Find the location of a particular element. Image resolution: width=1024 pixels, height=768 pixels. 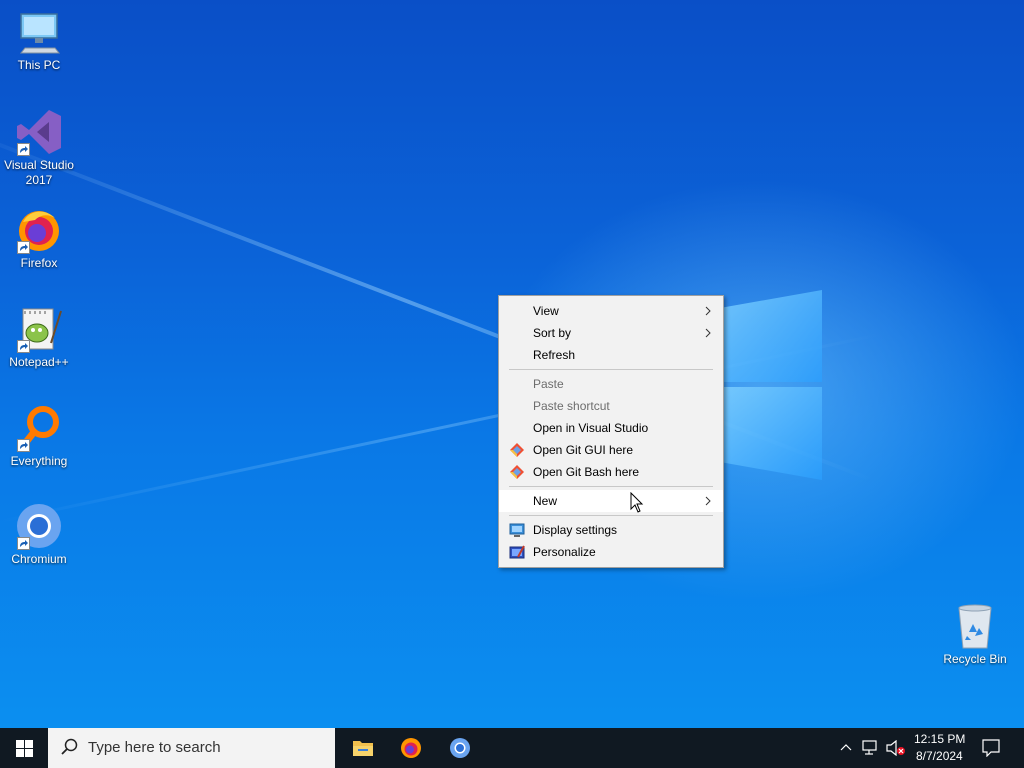

menu-item-paste: Paste is located at coordinates (611, 384).